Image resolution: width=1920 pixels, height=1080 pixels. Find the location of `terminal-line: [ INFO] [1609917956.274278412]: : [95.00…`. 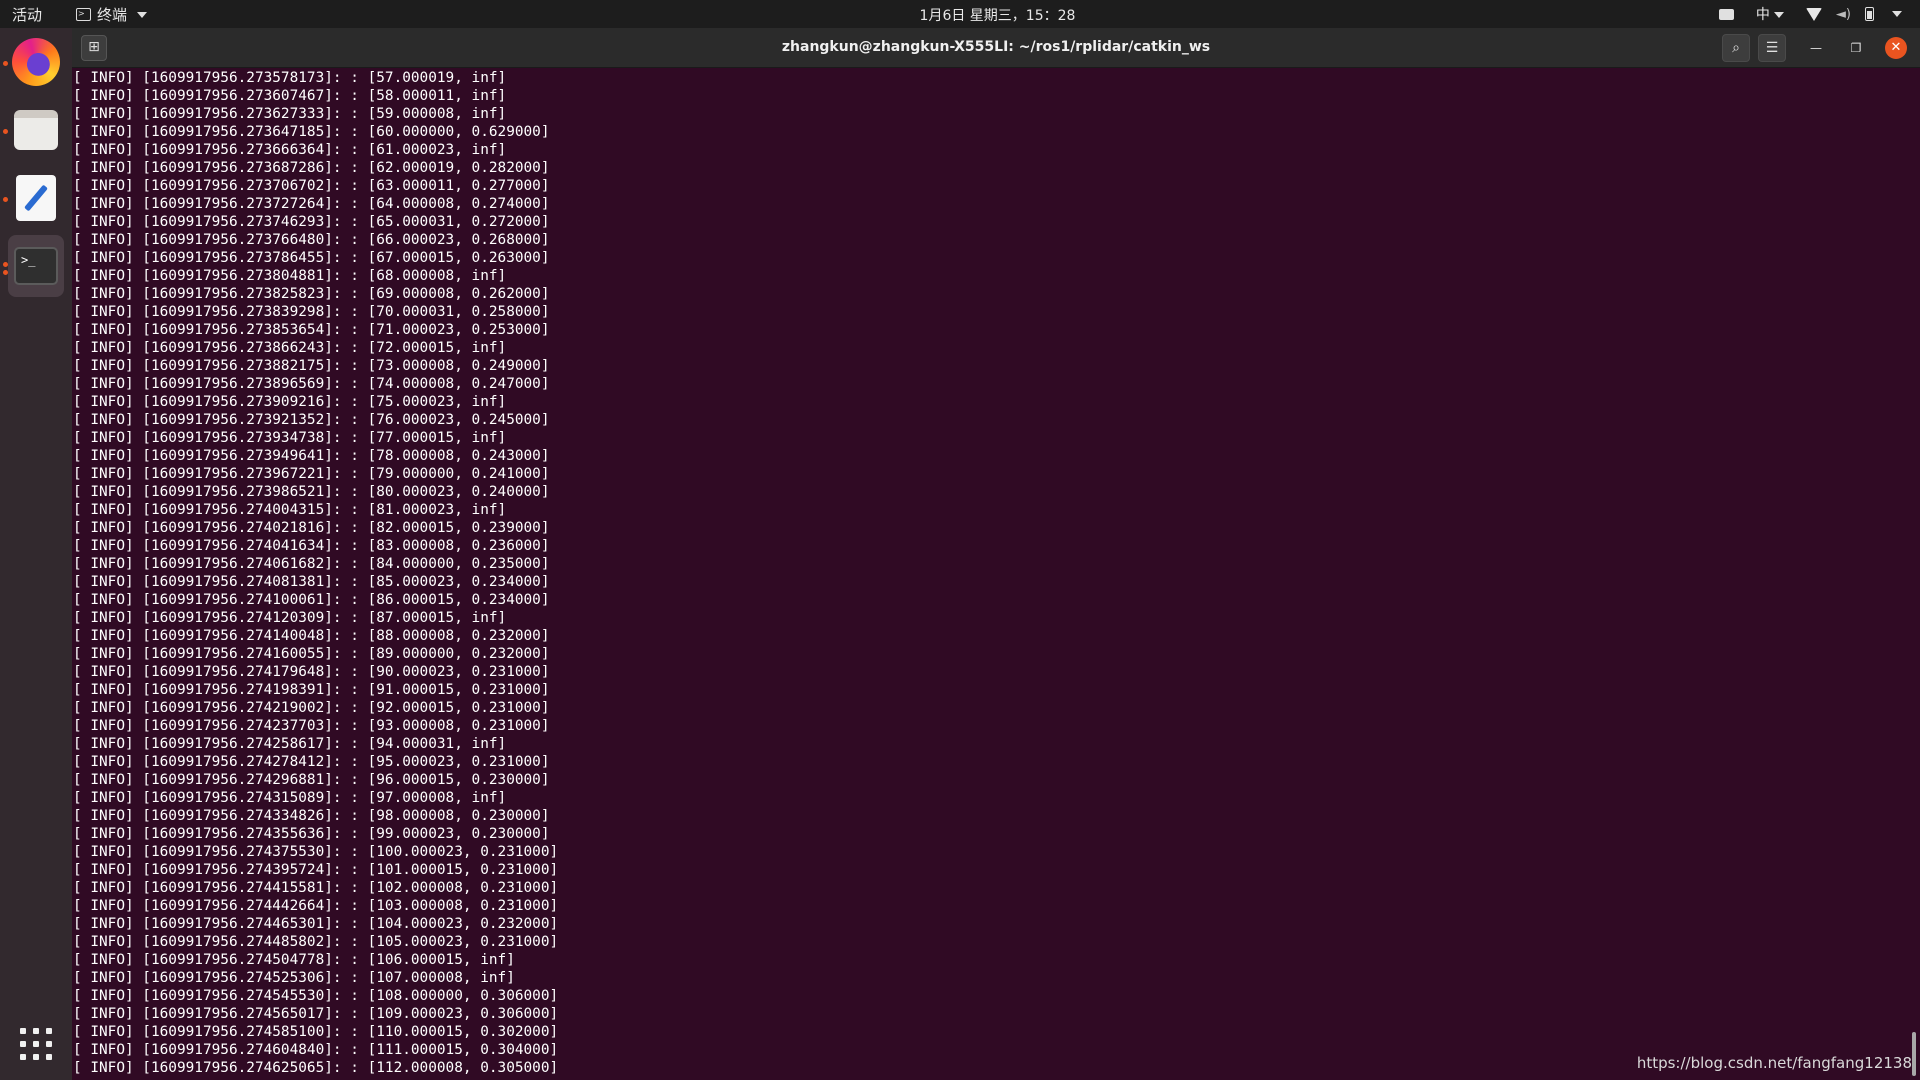

terminal-line: [ INFO] [1609917956.274278412]: : [95.00… is located at coordinates (311, 762).